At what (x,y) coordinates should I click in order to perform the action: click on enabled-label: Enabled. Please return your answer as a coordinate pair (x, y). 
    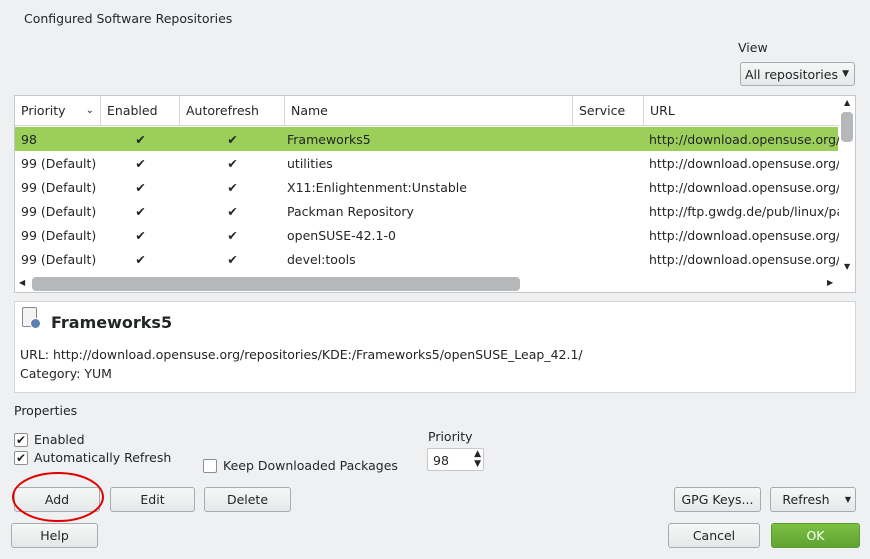
    Looking at the image, I should click on (59, 439).